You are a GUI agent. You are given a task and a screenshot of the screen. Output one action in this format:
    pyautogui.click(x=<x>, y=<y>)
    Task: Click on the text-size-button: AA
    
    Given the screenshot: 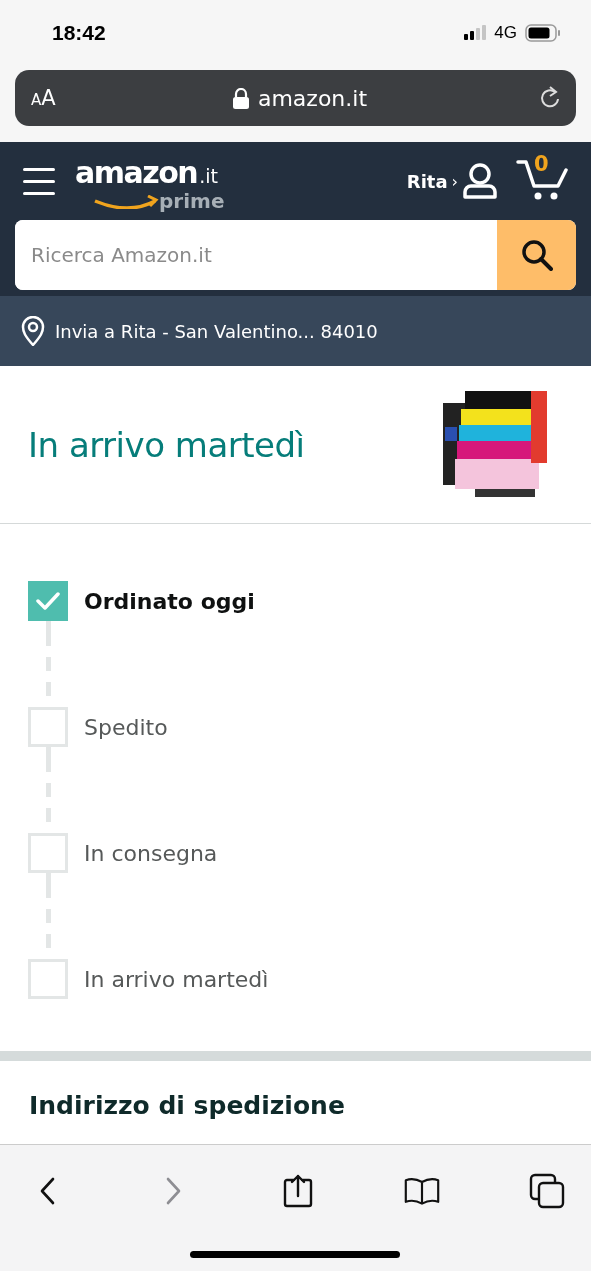 What is the action you would take?
    pyautogui.click(x=86, y=98)
    